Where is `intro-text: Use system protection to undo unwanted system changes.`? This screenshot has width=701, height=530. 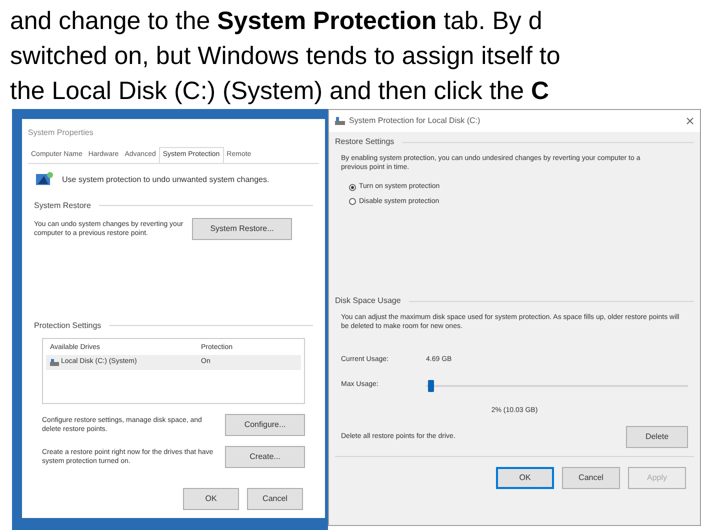 intro-text: Use system protection to undo unwanted system changes. is located at coordinates (166, 180).